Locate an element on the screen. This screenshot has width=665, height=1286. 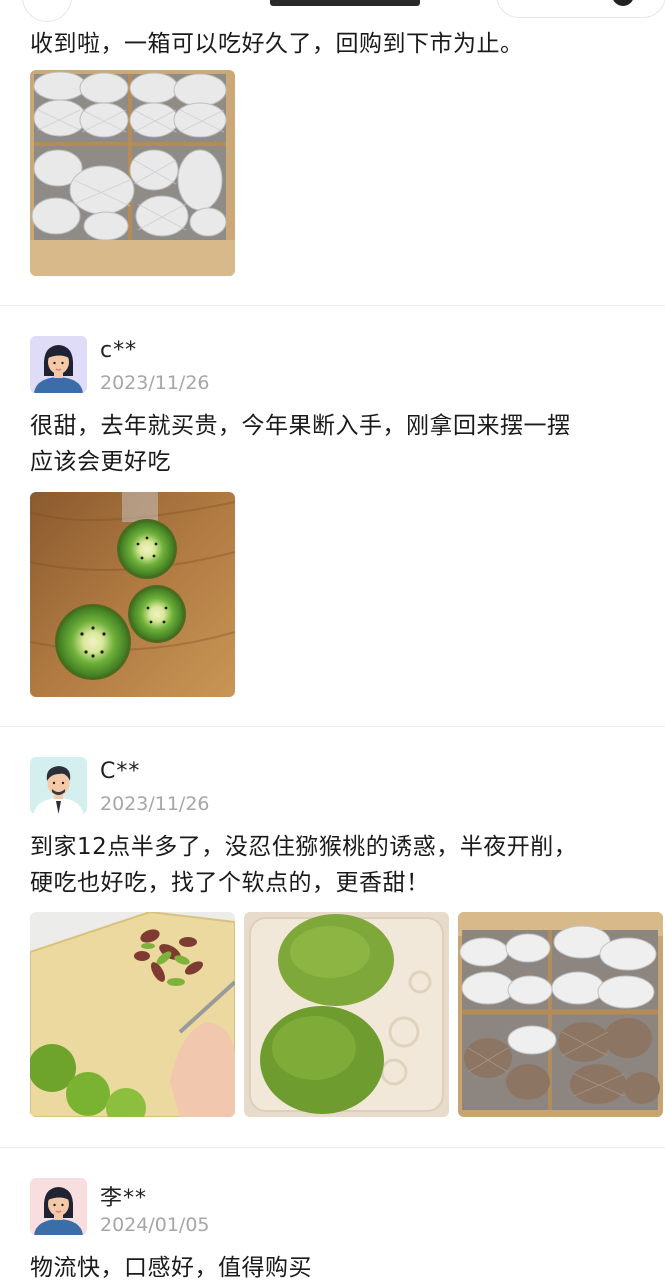
review-text-line: 很甜，去年就买贵，今年果断入手，刚拿回来摆一摆 is located at coordinates (300, 426).